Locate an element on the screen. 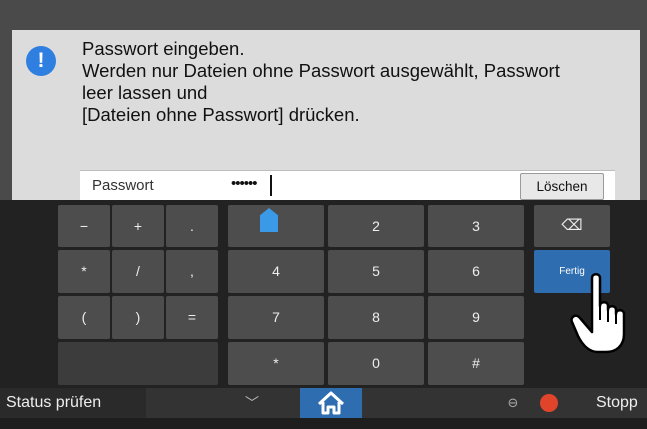 The image size is (647, 429). password-field: Passwort •••••• Löschen is located at coordinates (347, 185).